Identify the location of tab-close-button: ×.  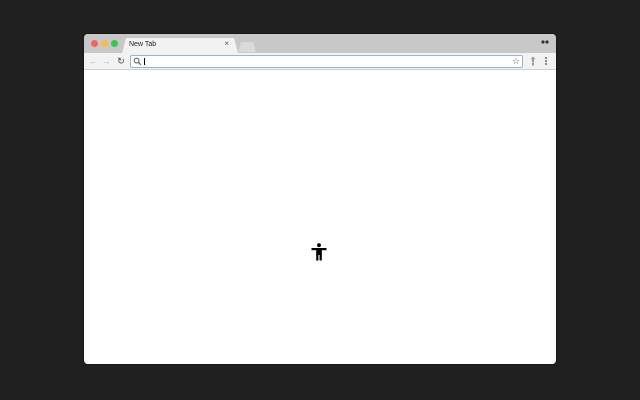
(226, 44).